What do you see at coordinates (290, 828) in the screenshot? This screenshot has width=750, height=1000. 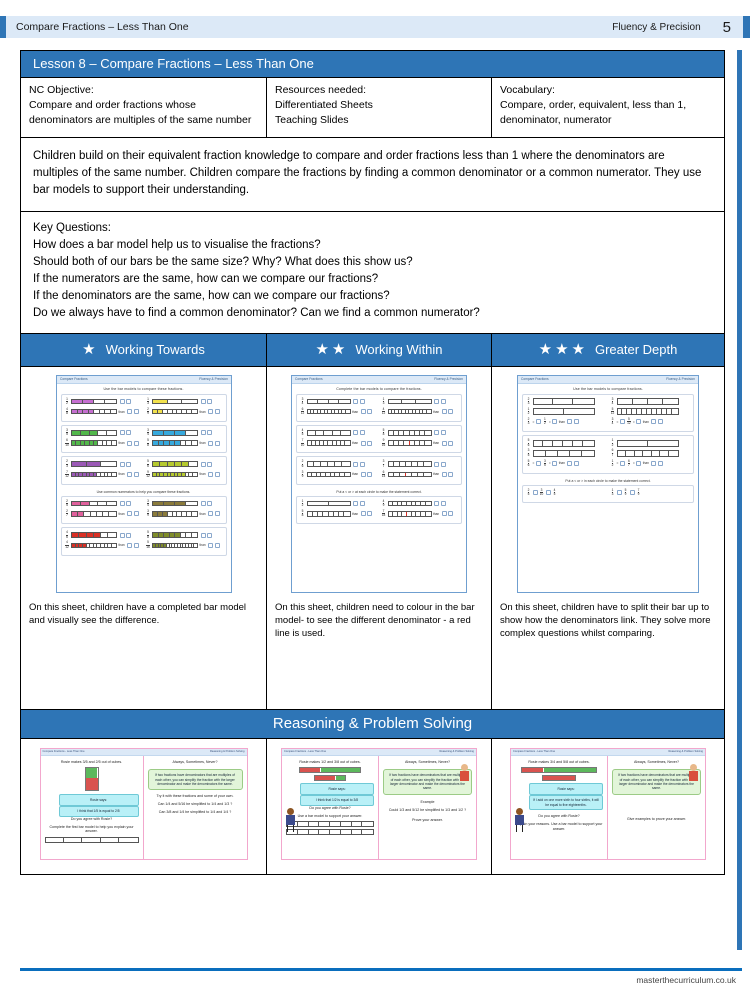 I see `figure-legs` at bounding box center [290, 828].